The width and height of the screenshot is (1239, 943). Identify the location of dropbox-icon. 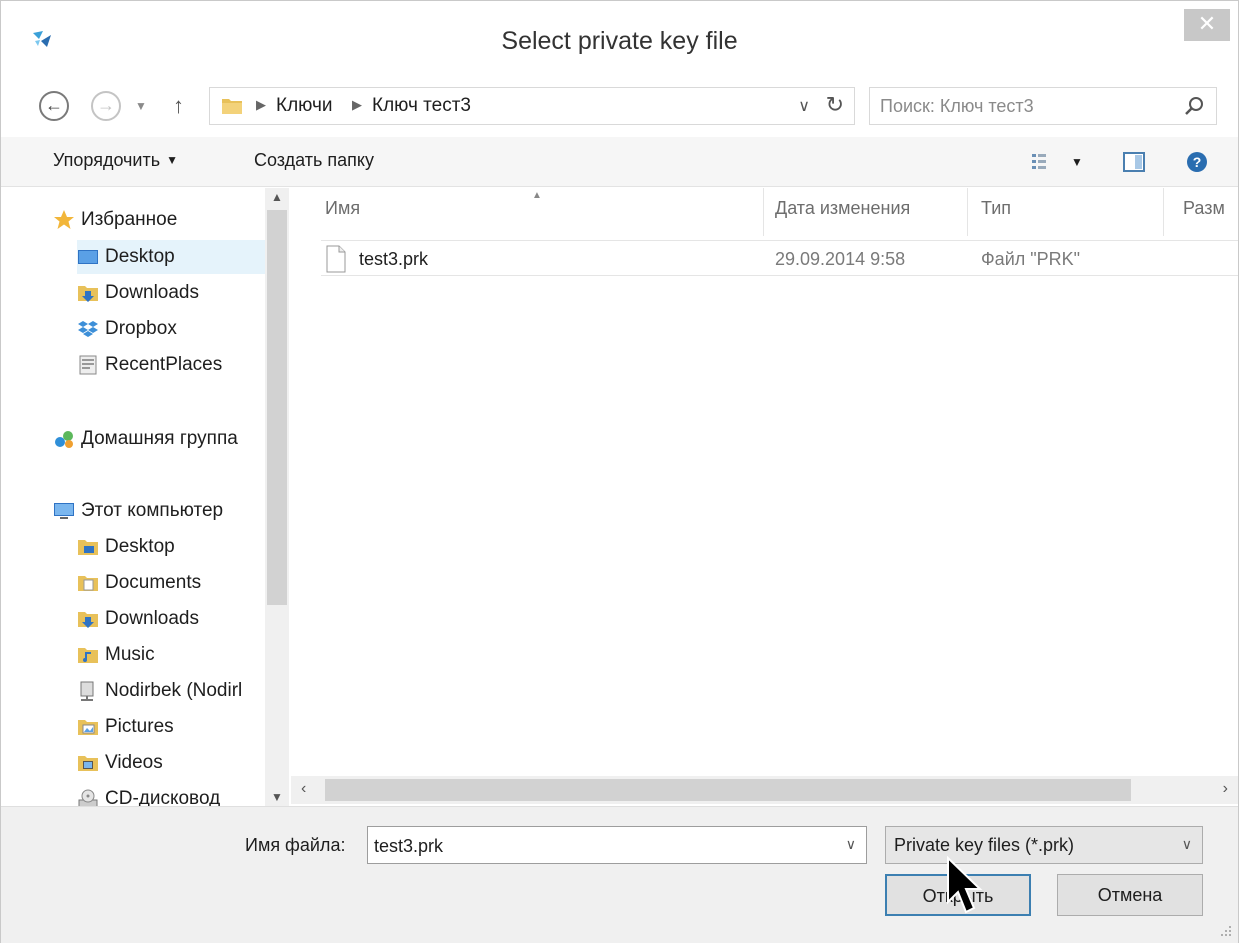
(88, 329).